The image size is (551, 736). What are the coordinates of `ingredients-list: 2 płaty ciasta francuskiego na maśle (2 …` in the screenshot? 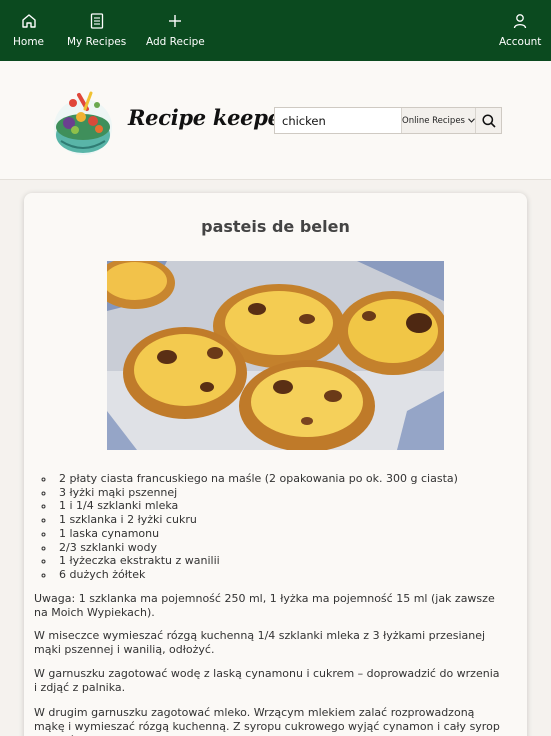 It's located at (256, 527).